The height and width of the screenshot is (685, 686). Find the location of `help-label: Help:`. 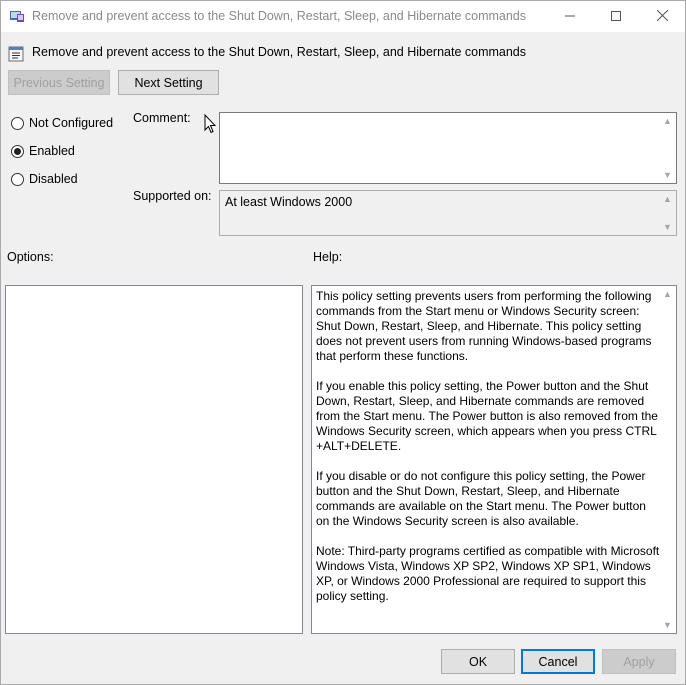

help-label: Help: is located at coordinates (328, 257).